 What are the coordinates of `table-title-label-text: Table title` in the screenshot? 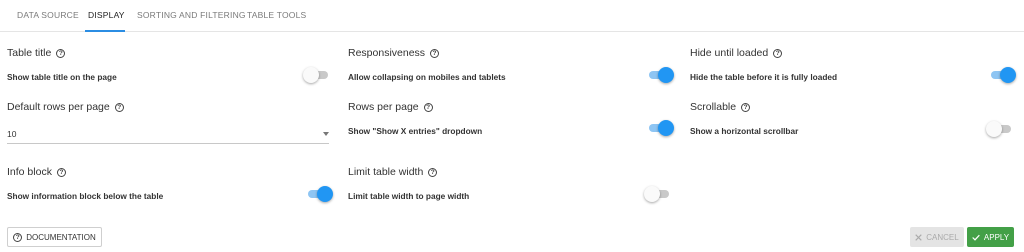 It's located at (29, 53).